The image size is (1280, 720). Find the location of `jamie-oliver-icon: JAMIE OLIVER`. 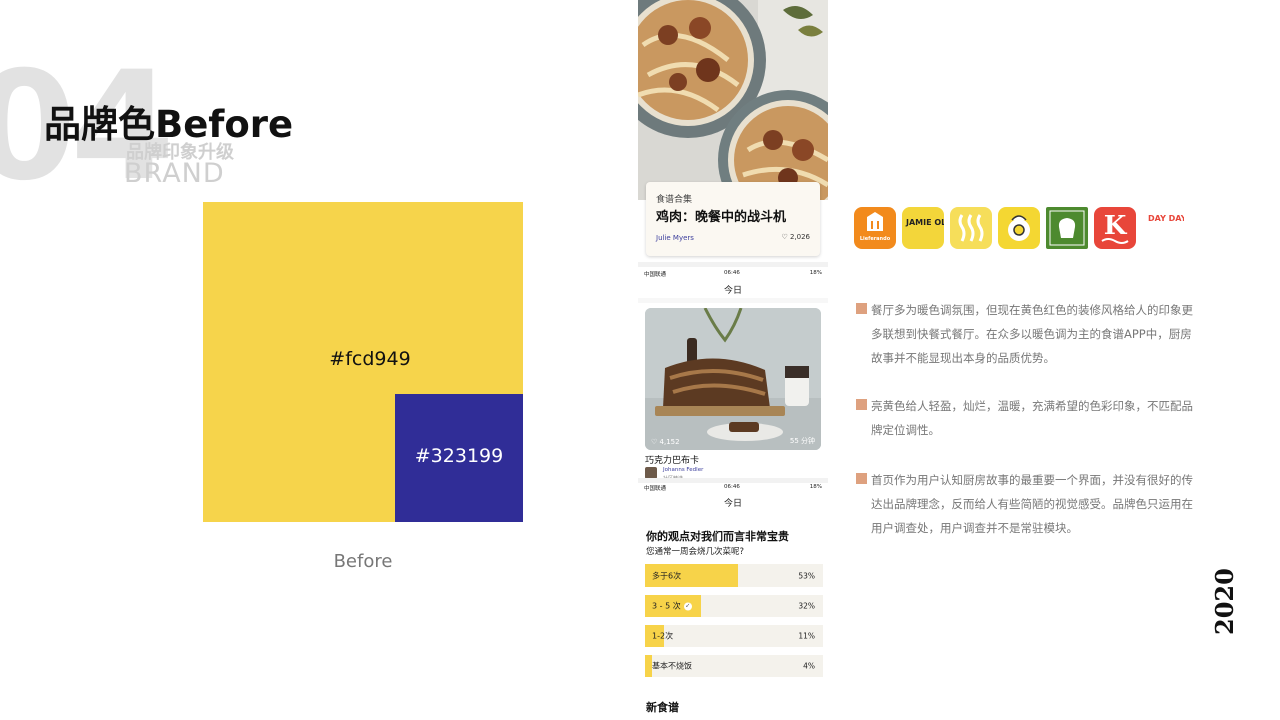

jamie-oliver-icon: JAMIE OLIVER is located at coordinates (923, 228).